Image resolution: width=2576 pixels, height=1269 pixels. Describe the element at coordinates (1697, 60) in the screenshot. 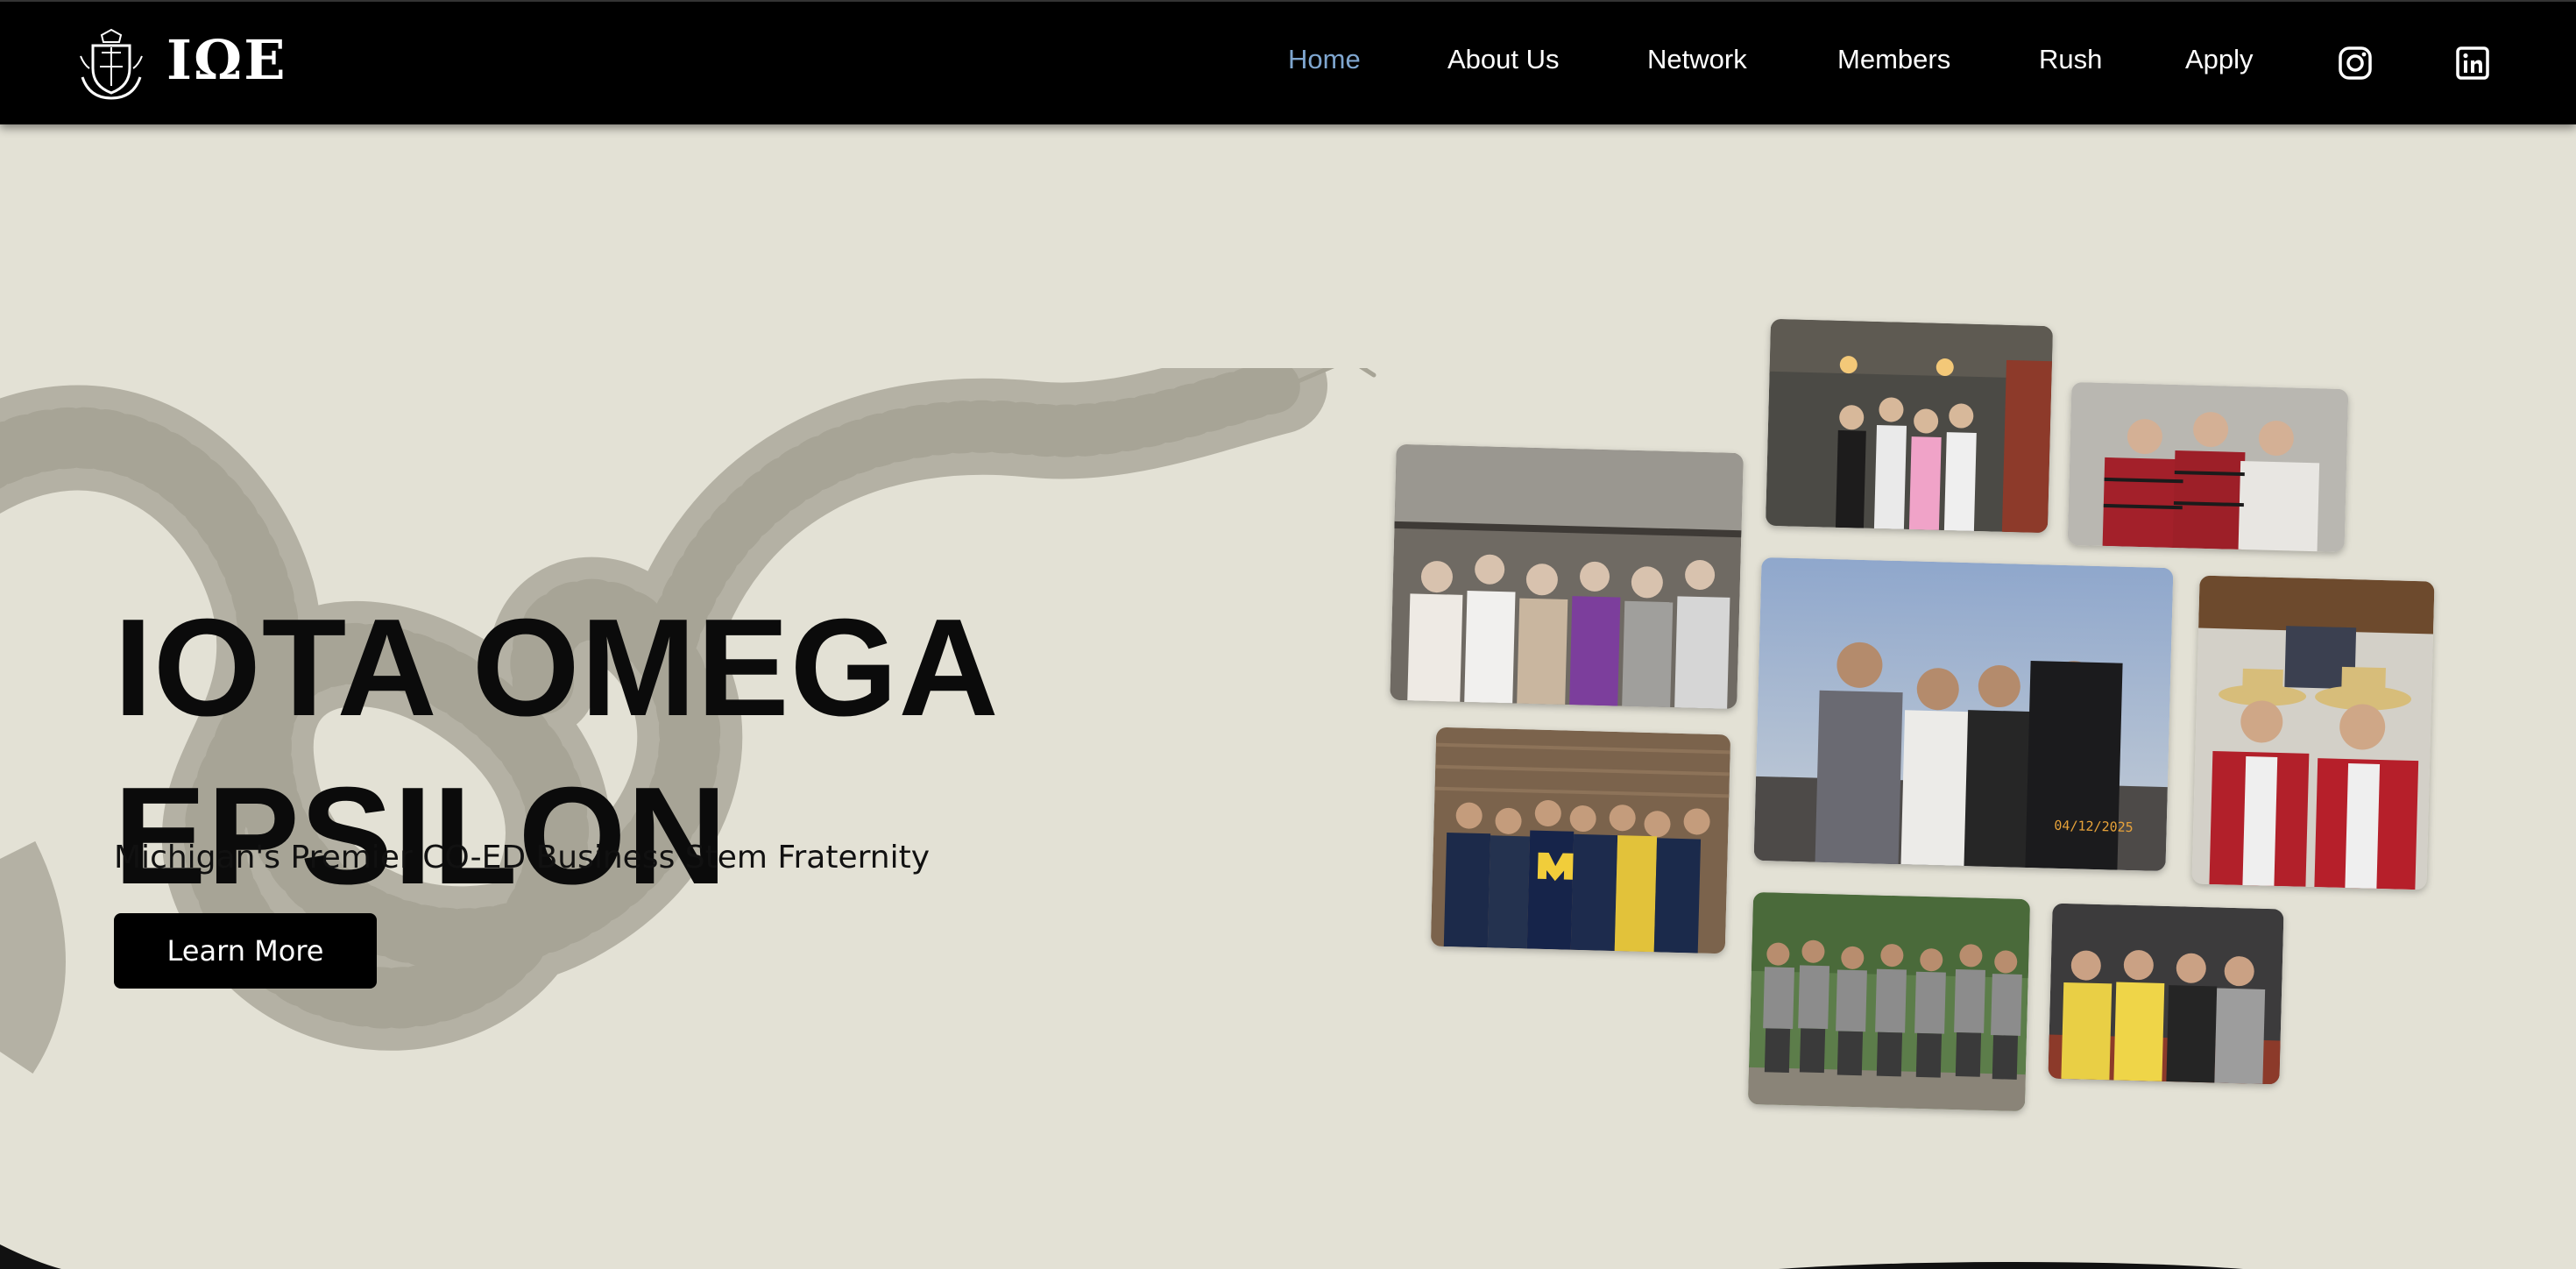

I see `nav-network: Network` at that location.